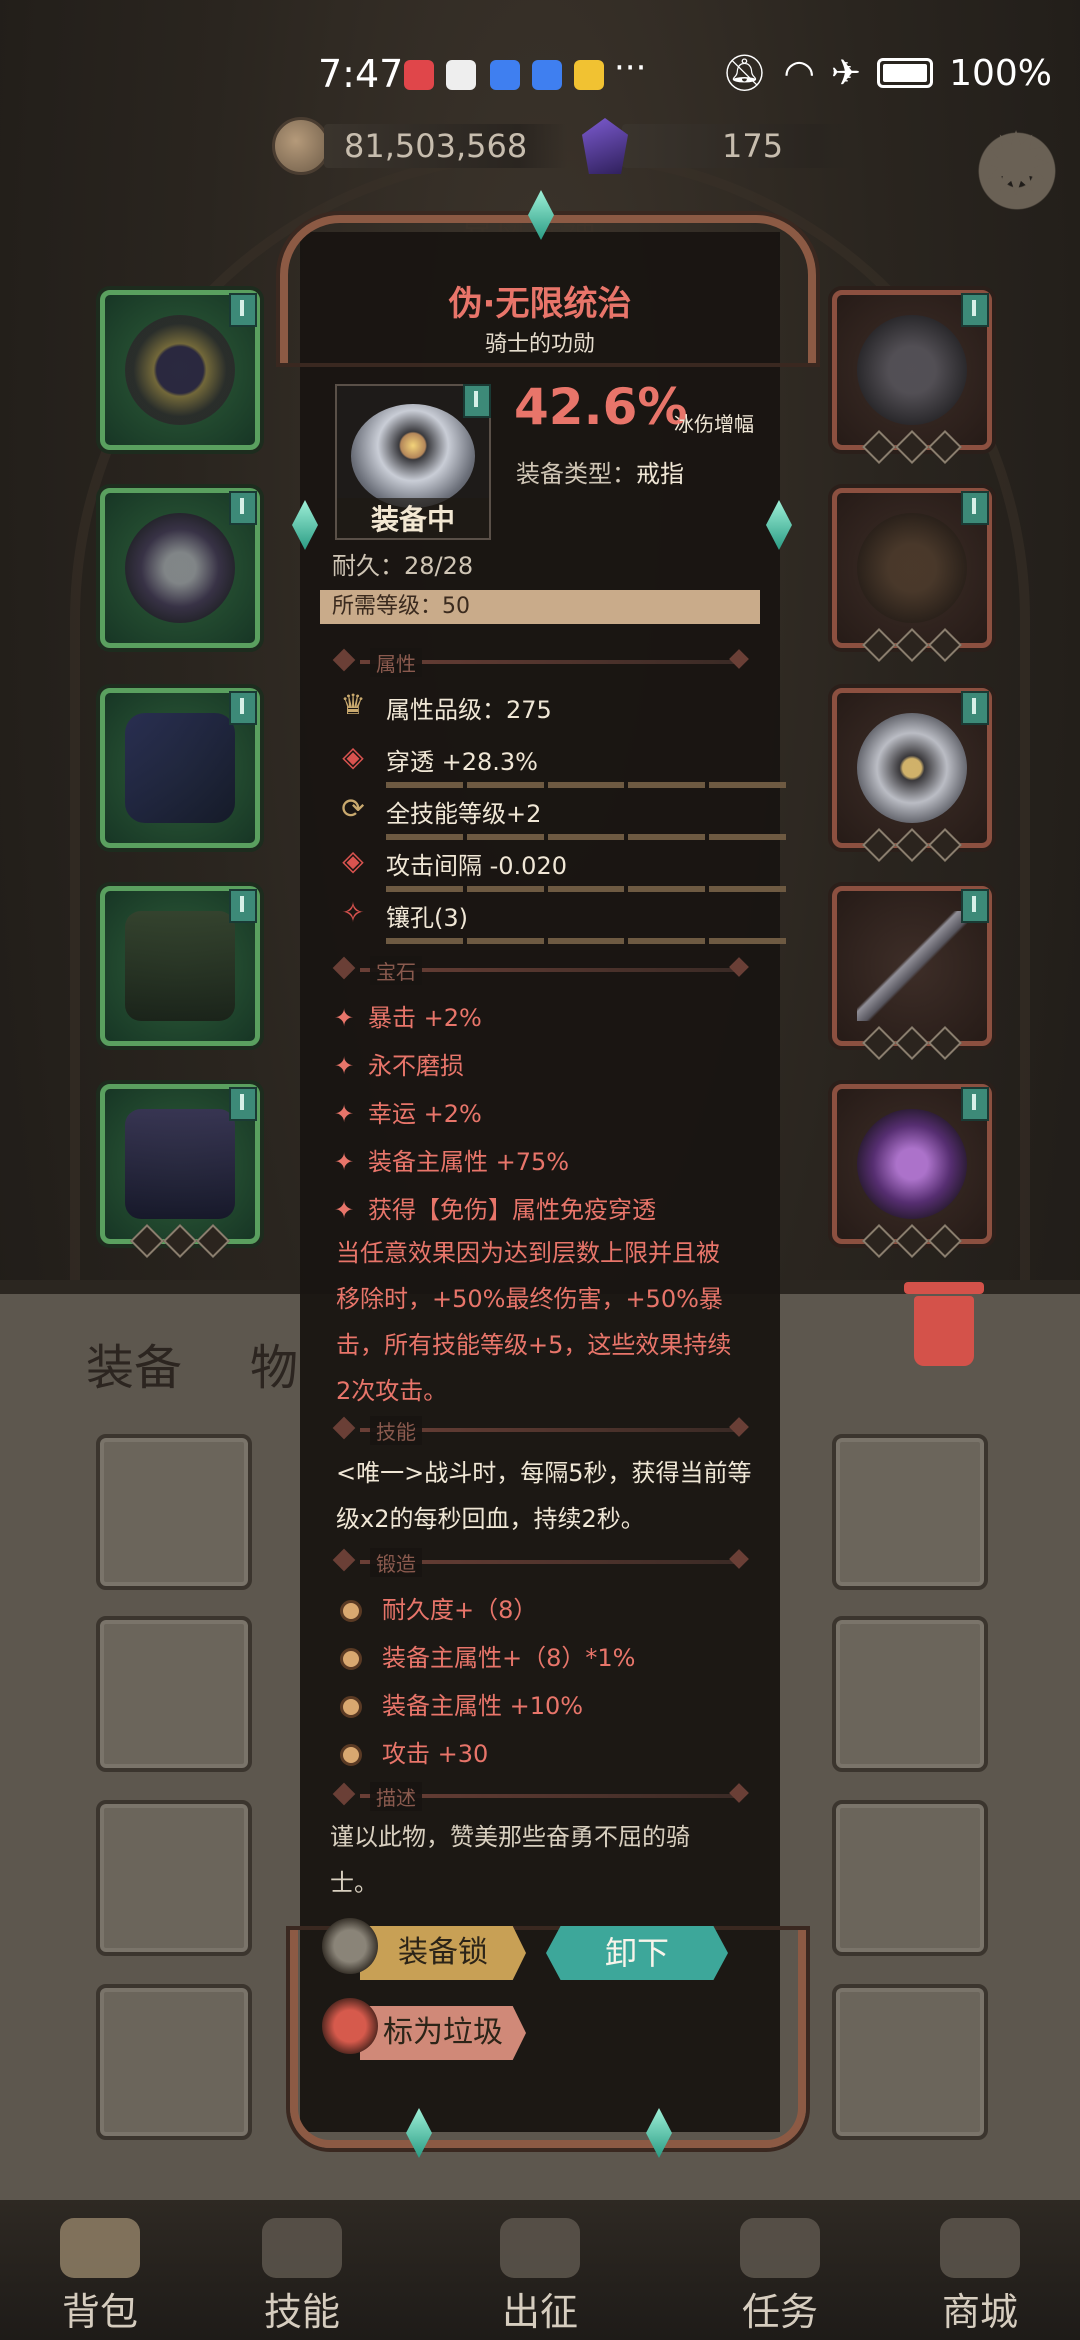  What do you see at coordinates (660, 474) in the screenshot?
I see `equip-type-value: 戒指` at bounding box center [660, 474].